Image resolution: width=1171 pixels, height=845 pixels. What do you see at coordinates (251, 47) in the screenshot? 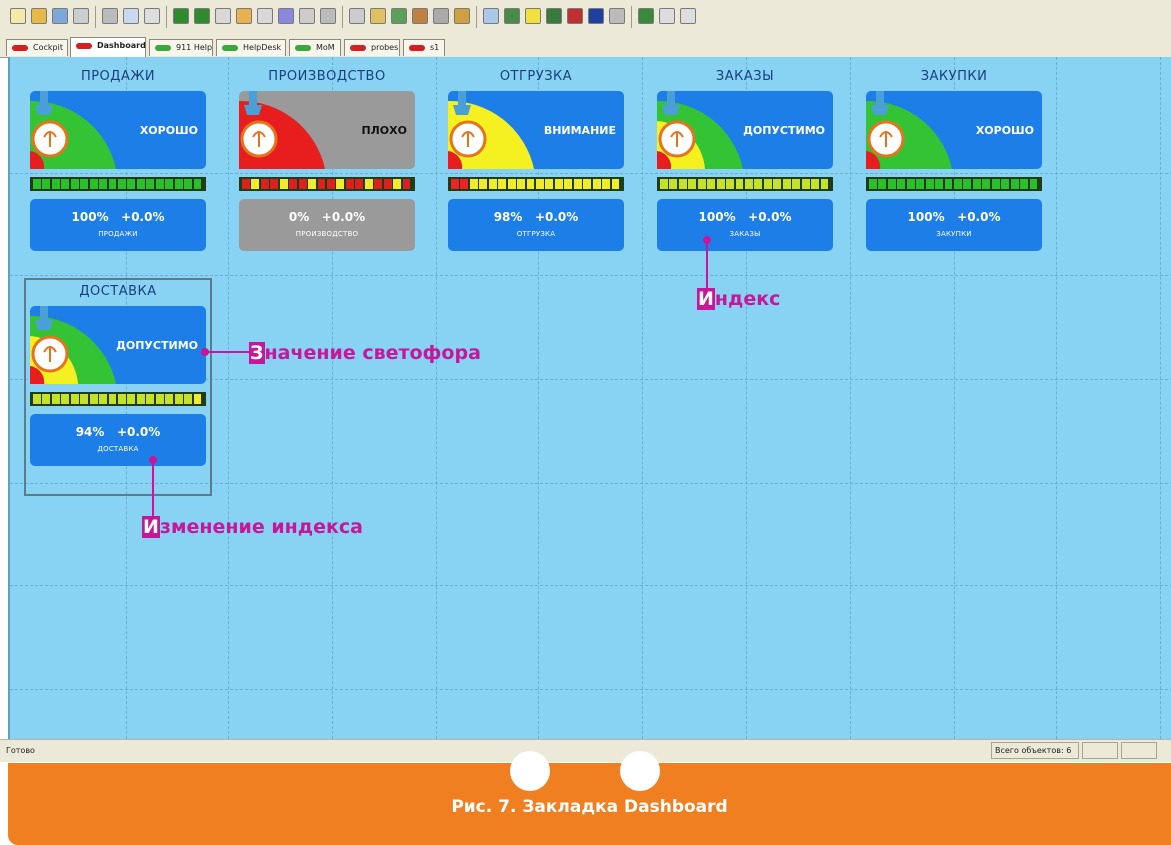
I see `tab-helpdesk: HelpDesk` at bounding box center [251, 47].